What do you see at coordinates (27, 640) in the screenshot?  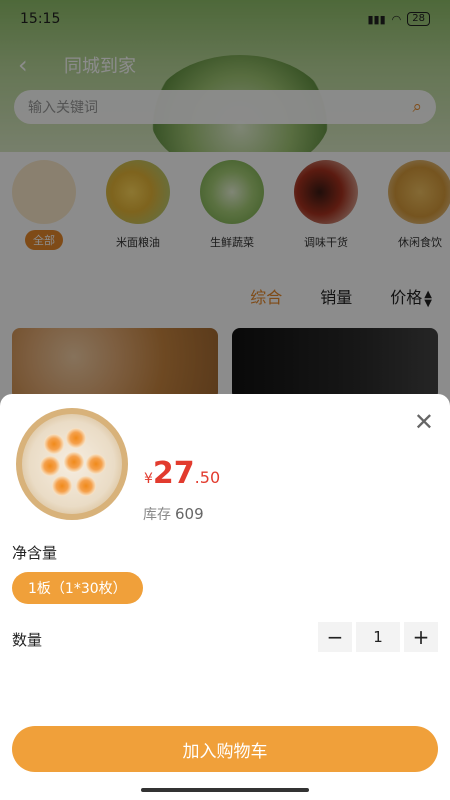 I see `quantity-label: 数量` at bounding box center [27, 640].